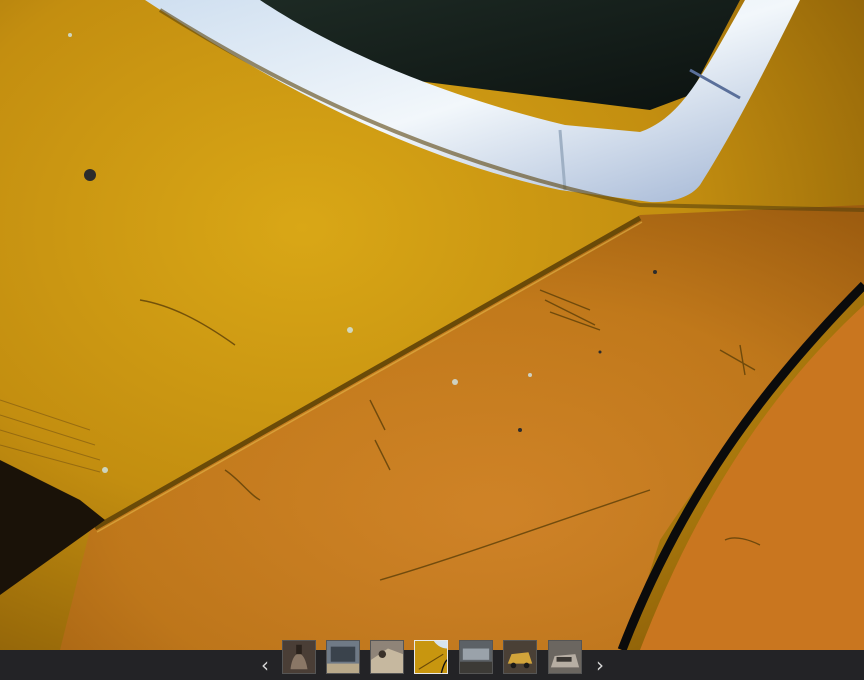  Describe the element at coordinates (600, 665) in the screenshot. I see `chevron-right-icon: ›` at that location.